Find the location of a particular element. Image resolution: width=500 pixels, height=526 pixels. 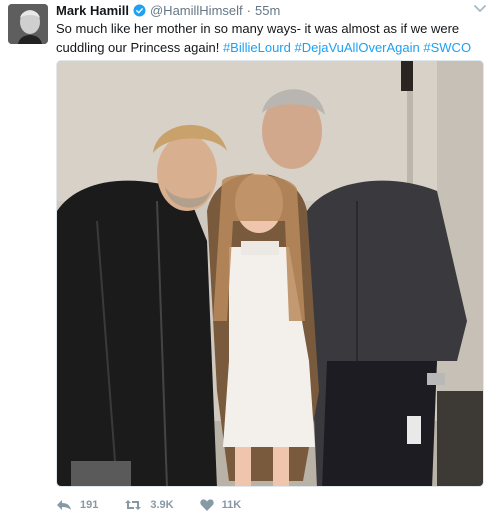

like-button: 11K is located at coordinates (220, 505).